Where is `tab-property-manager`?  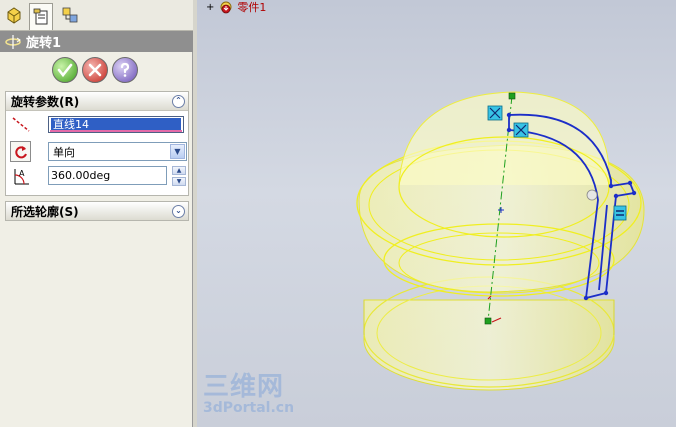
tab-property-manager is located at coordinates (41, 16).